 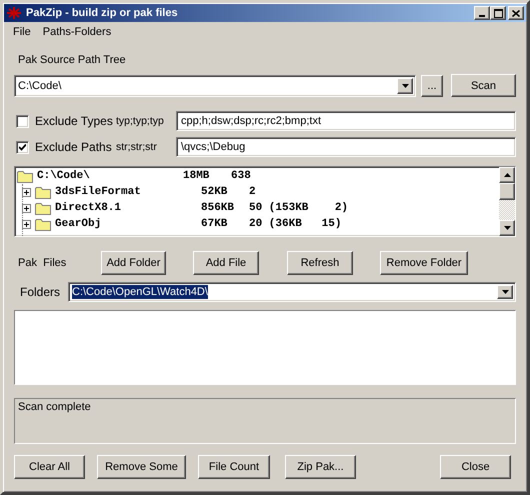 What do you see at coordinates (49, 467) in the screenshot?
I see `action-button: Clear All` at bounding box center [49, 467].